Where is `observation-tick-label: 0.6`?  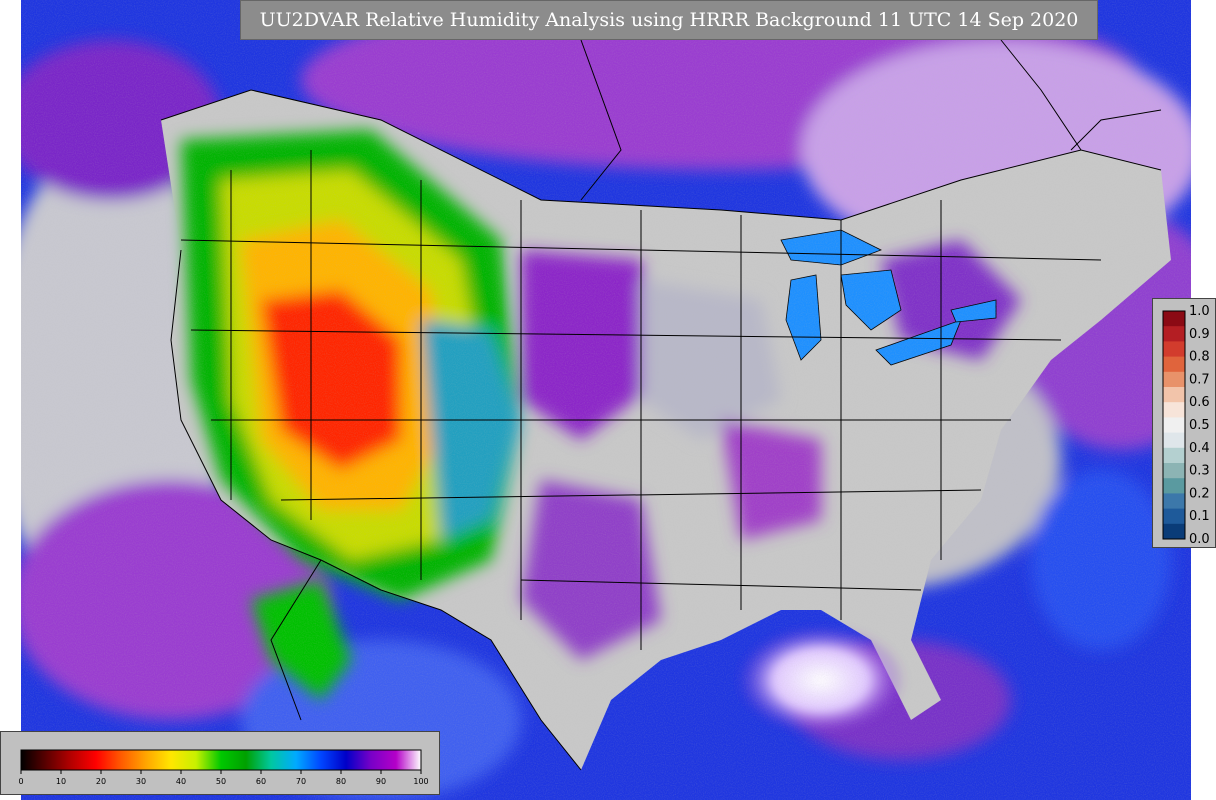 observation-tick-label: 0.6 is located at coordinates (1199, 402).